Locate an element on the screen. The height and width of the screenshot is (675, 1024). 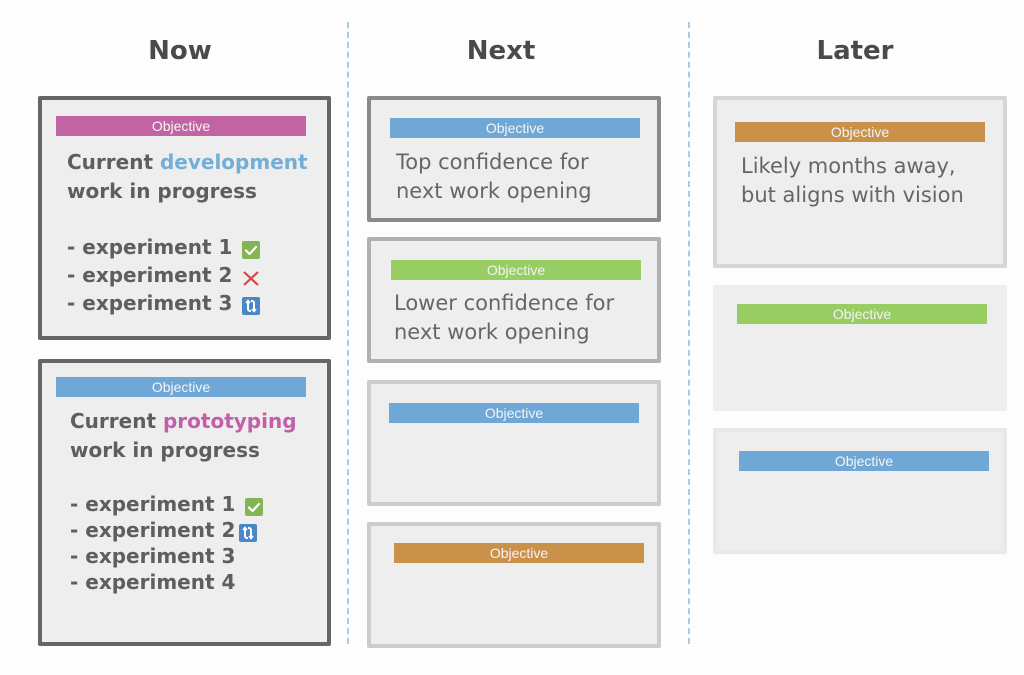
card-title-highlight: development is located at coordinates (233, 162).